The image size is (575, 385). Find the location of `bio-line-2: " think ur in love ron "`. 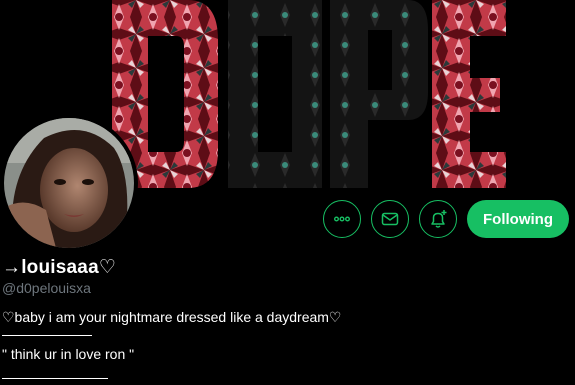

bio-line-2: " think ur in love ron " is located at coordinates (68, 354).